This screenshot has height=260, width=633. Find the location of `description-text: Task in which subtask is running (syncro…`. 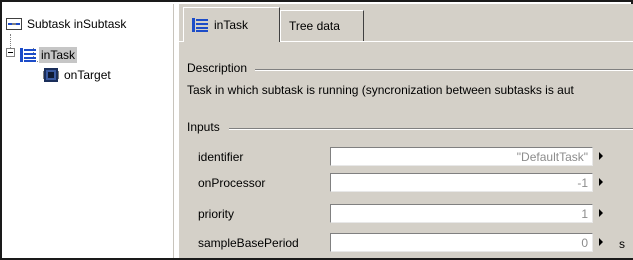

description-text: Task in which subtask is running (syncro… is located at coordinates (380, 90).